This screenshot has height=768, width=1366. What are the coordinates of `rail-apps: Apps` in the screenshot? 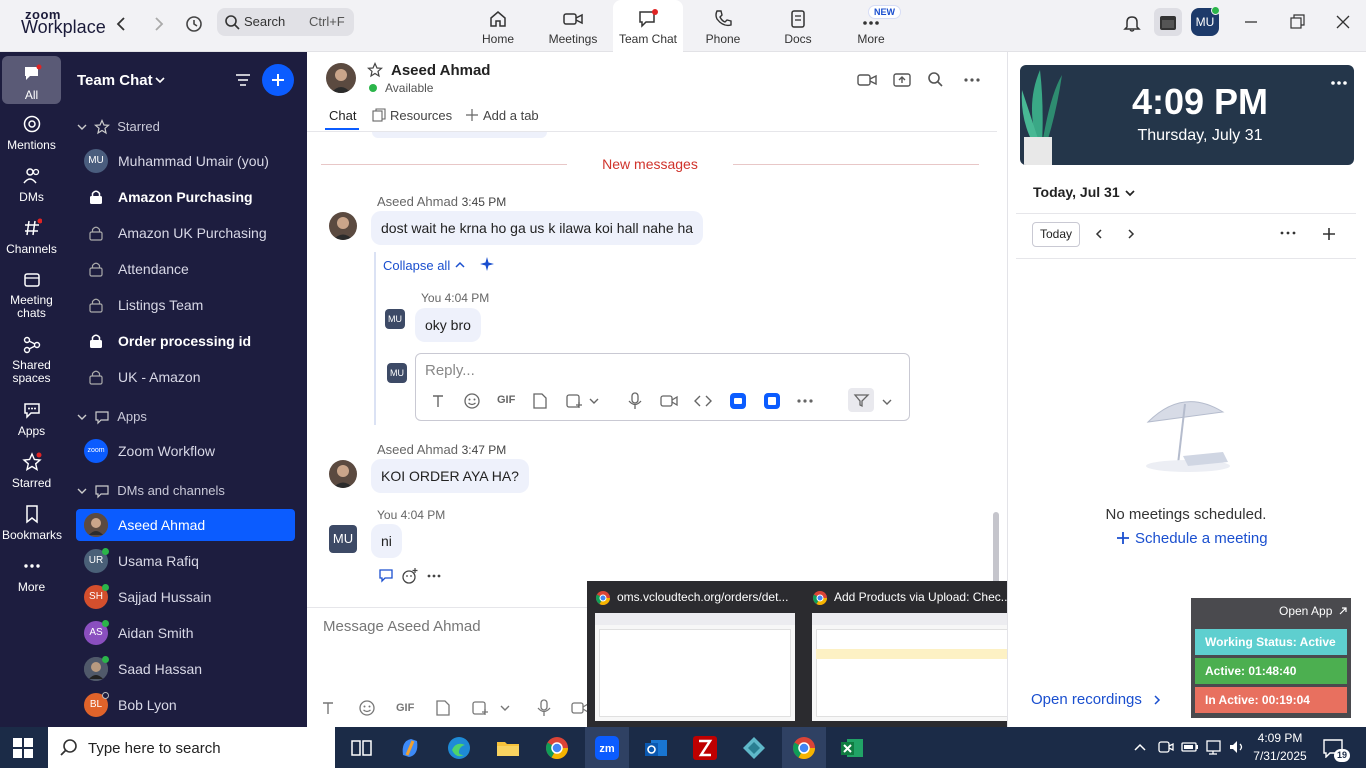 It's located at (31, 419).